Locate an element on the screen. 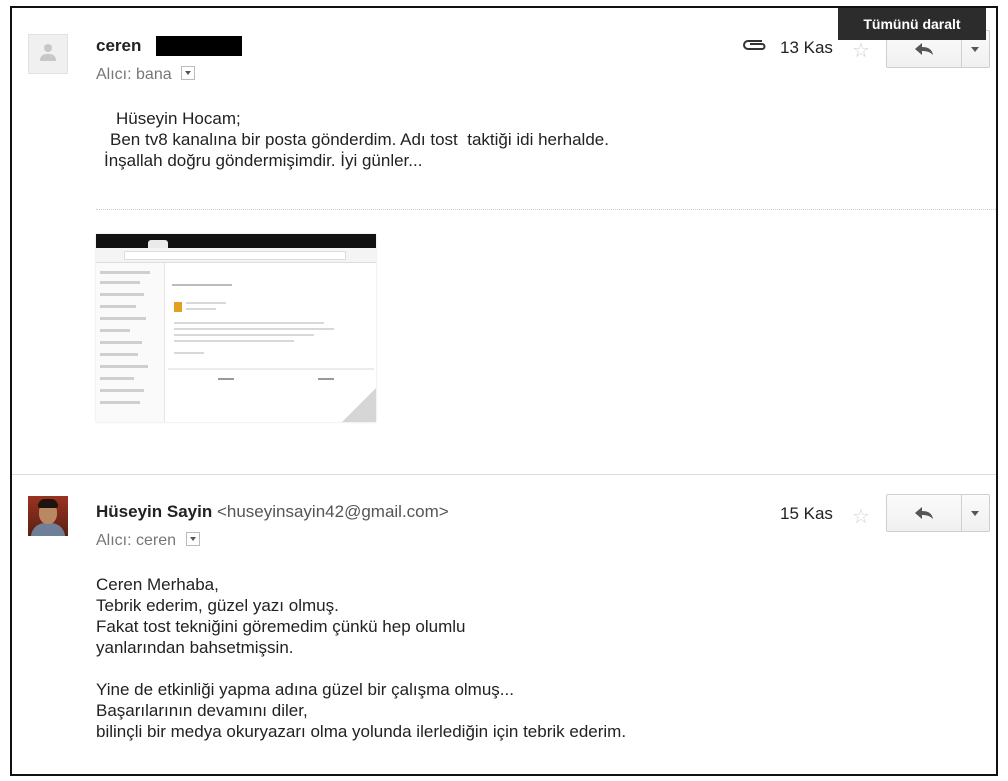  recipient-name: ceren is located at coordinates (156, 540).